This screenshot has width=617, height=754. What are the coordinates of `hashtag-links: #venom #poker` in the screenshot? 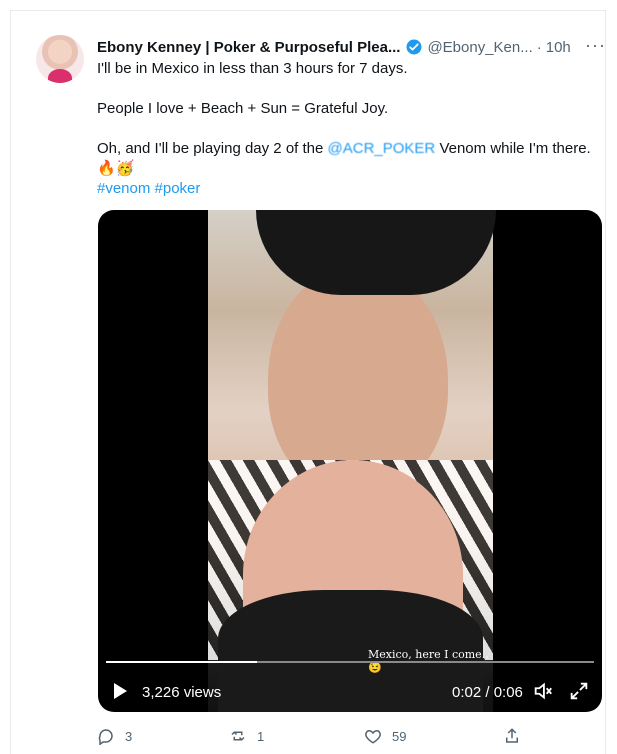 It's located at (148, 189).